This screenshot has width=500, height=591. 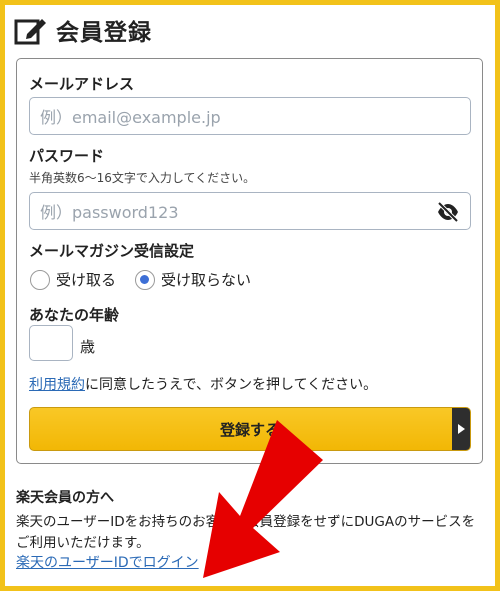 I want to click on age-label: あなたの年齢, so click(x=74, y=315).